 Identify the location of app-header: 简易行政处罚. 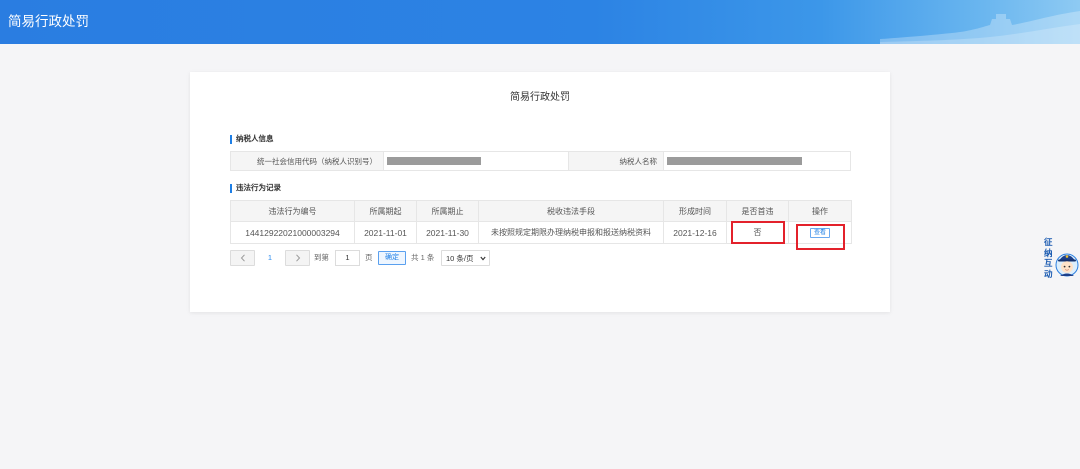
(540, 22).